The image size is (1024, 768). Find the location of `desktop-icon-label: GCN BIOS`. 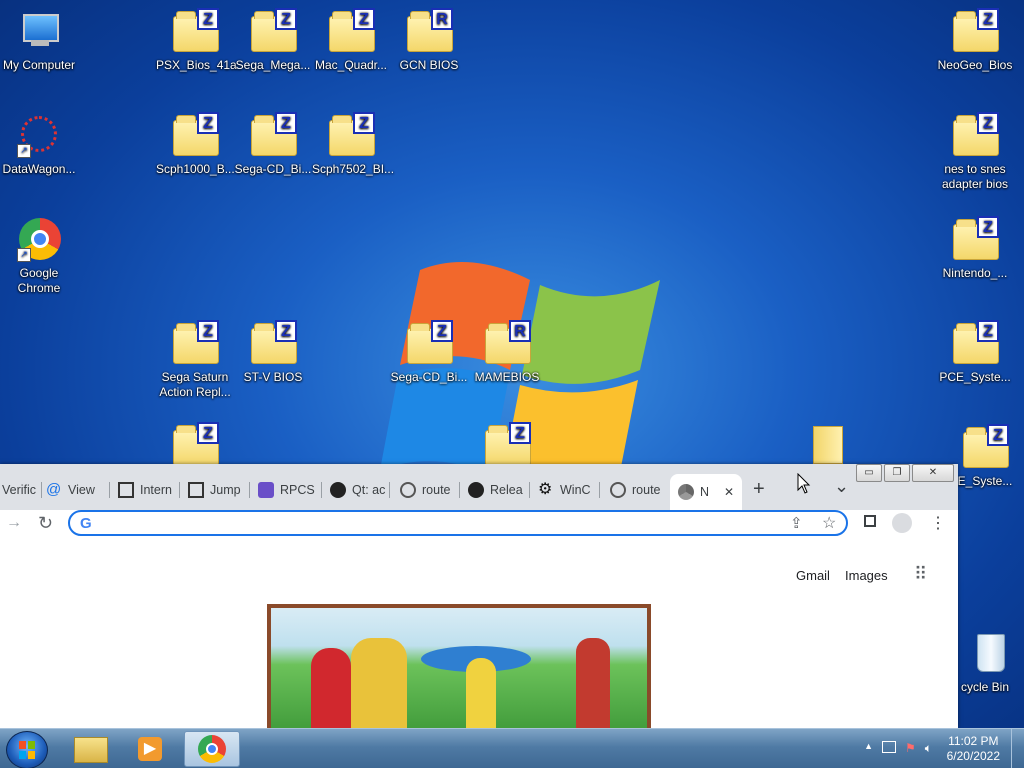

desktop-icon-label: GCN BIOS is located at coordinates (429, 65).